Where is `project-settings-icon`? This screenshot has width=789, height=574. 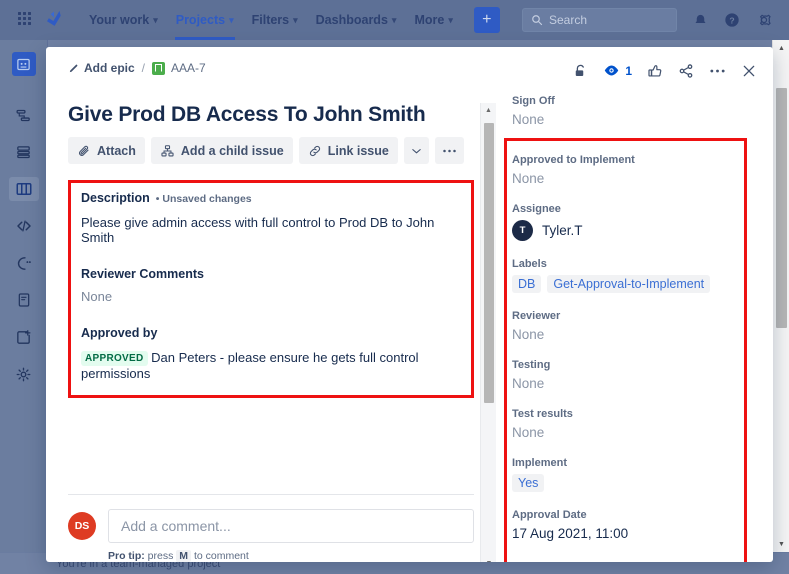 project-settings-icon is located at coordinates (24, 374).